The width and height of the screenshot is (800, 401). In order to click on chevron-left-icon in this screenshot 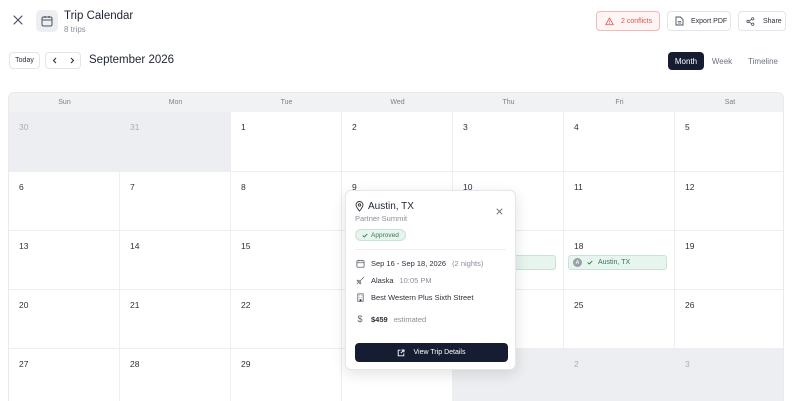, I will do `click(54, 60)`.